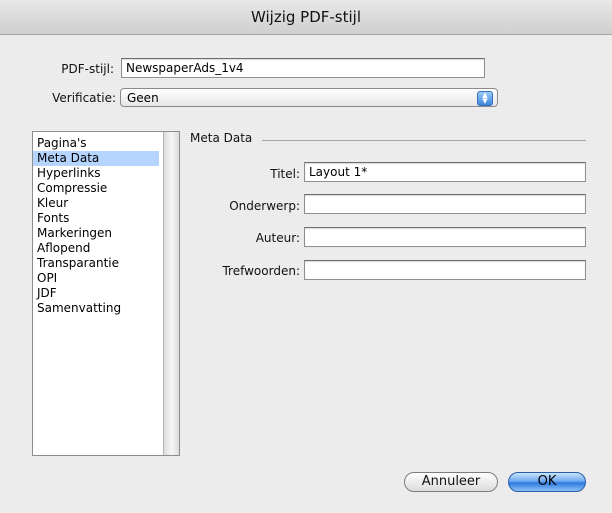 The width and height of the screenshot is (612, 513). I want to click on verificatie-popup: Geen ▲ ▼, so click(309, 97).